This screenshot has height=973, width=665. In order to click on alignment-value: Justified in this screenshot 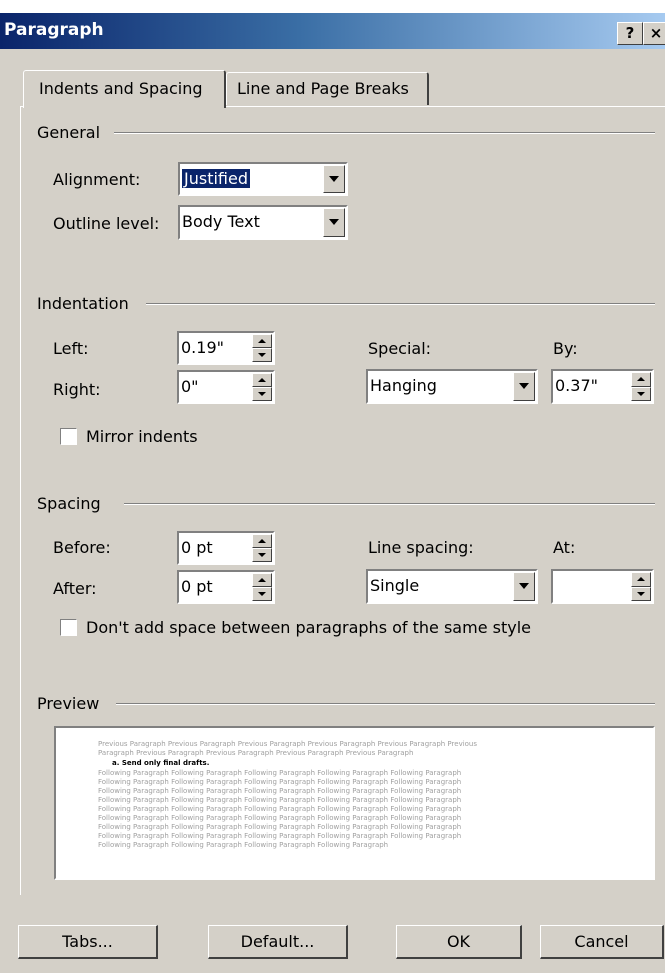, I will do `click(216, 178)`.